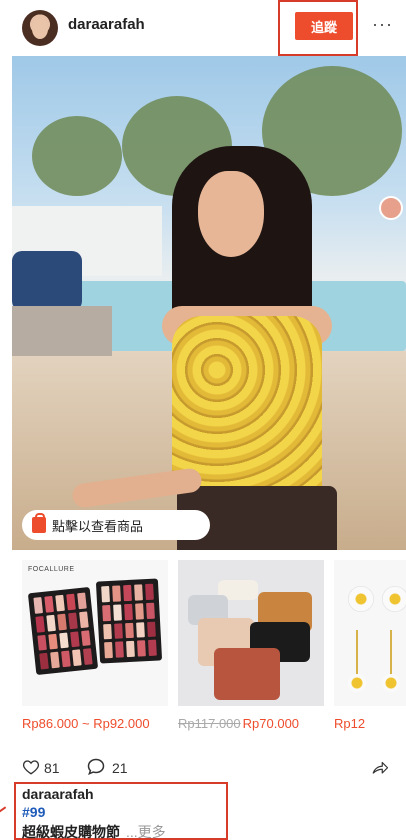  Describe the element at coordinates (86, 723) in the screenshot. I see `product-price: Rp86.000 ~ Rp92.000` at that location.